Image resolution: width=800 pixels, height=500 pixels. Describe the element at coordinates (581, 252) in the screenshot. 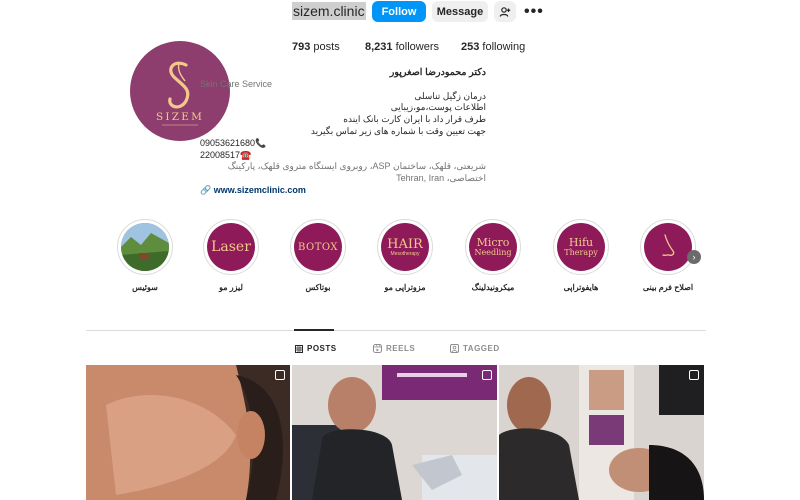

I see `highlight-subtitle: Therapy` at that location.